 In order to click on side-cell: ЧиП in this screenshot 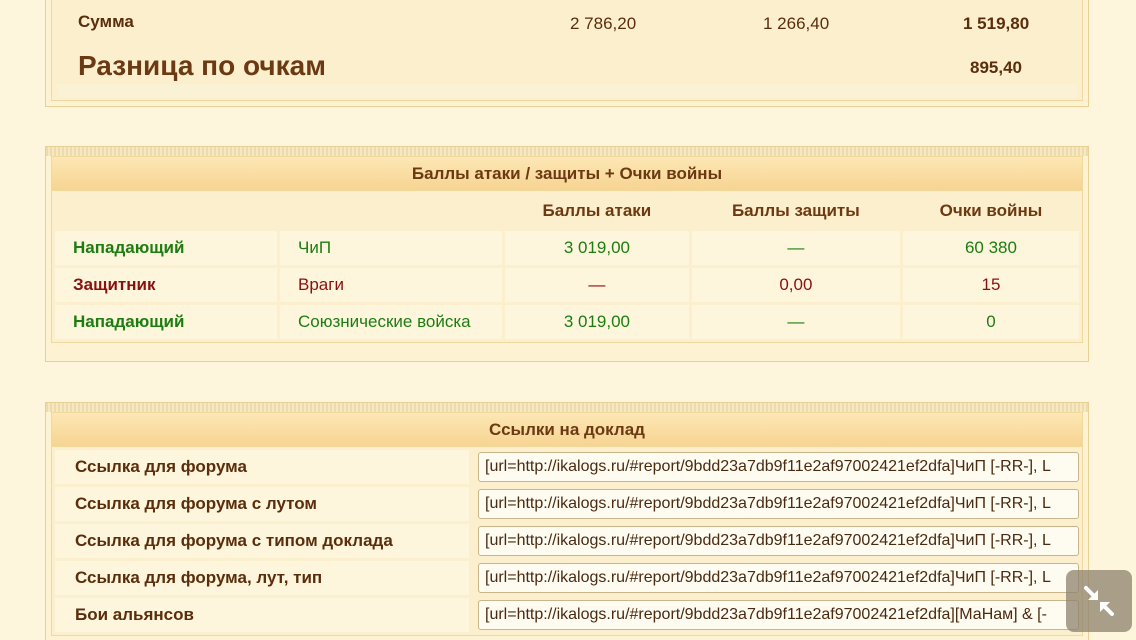, I will do `click(391, 248)`.